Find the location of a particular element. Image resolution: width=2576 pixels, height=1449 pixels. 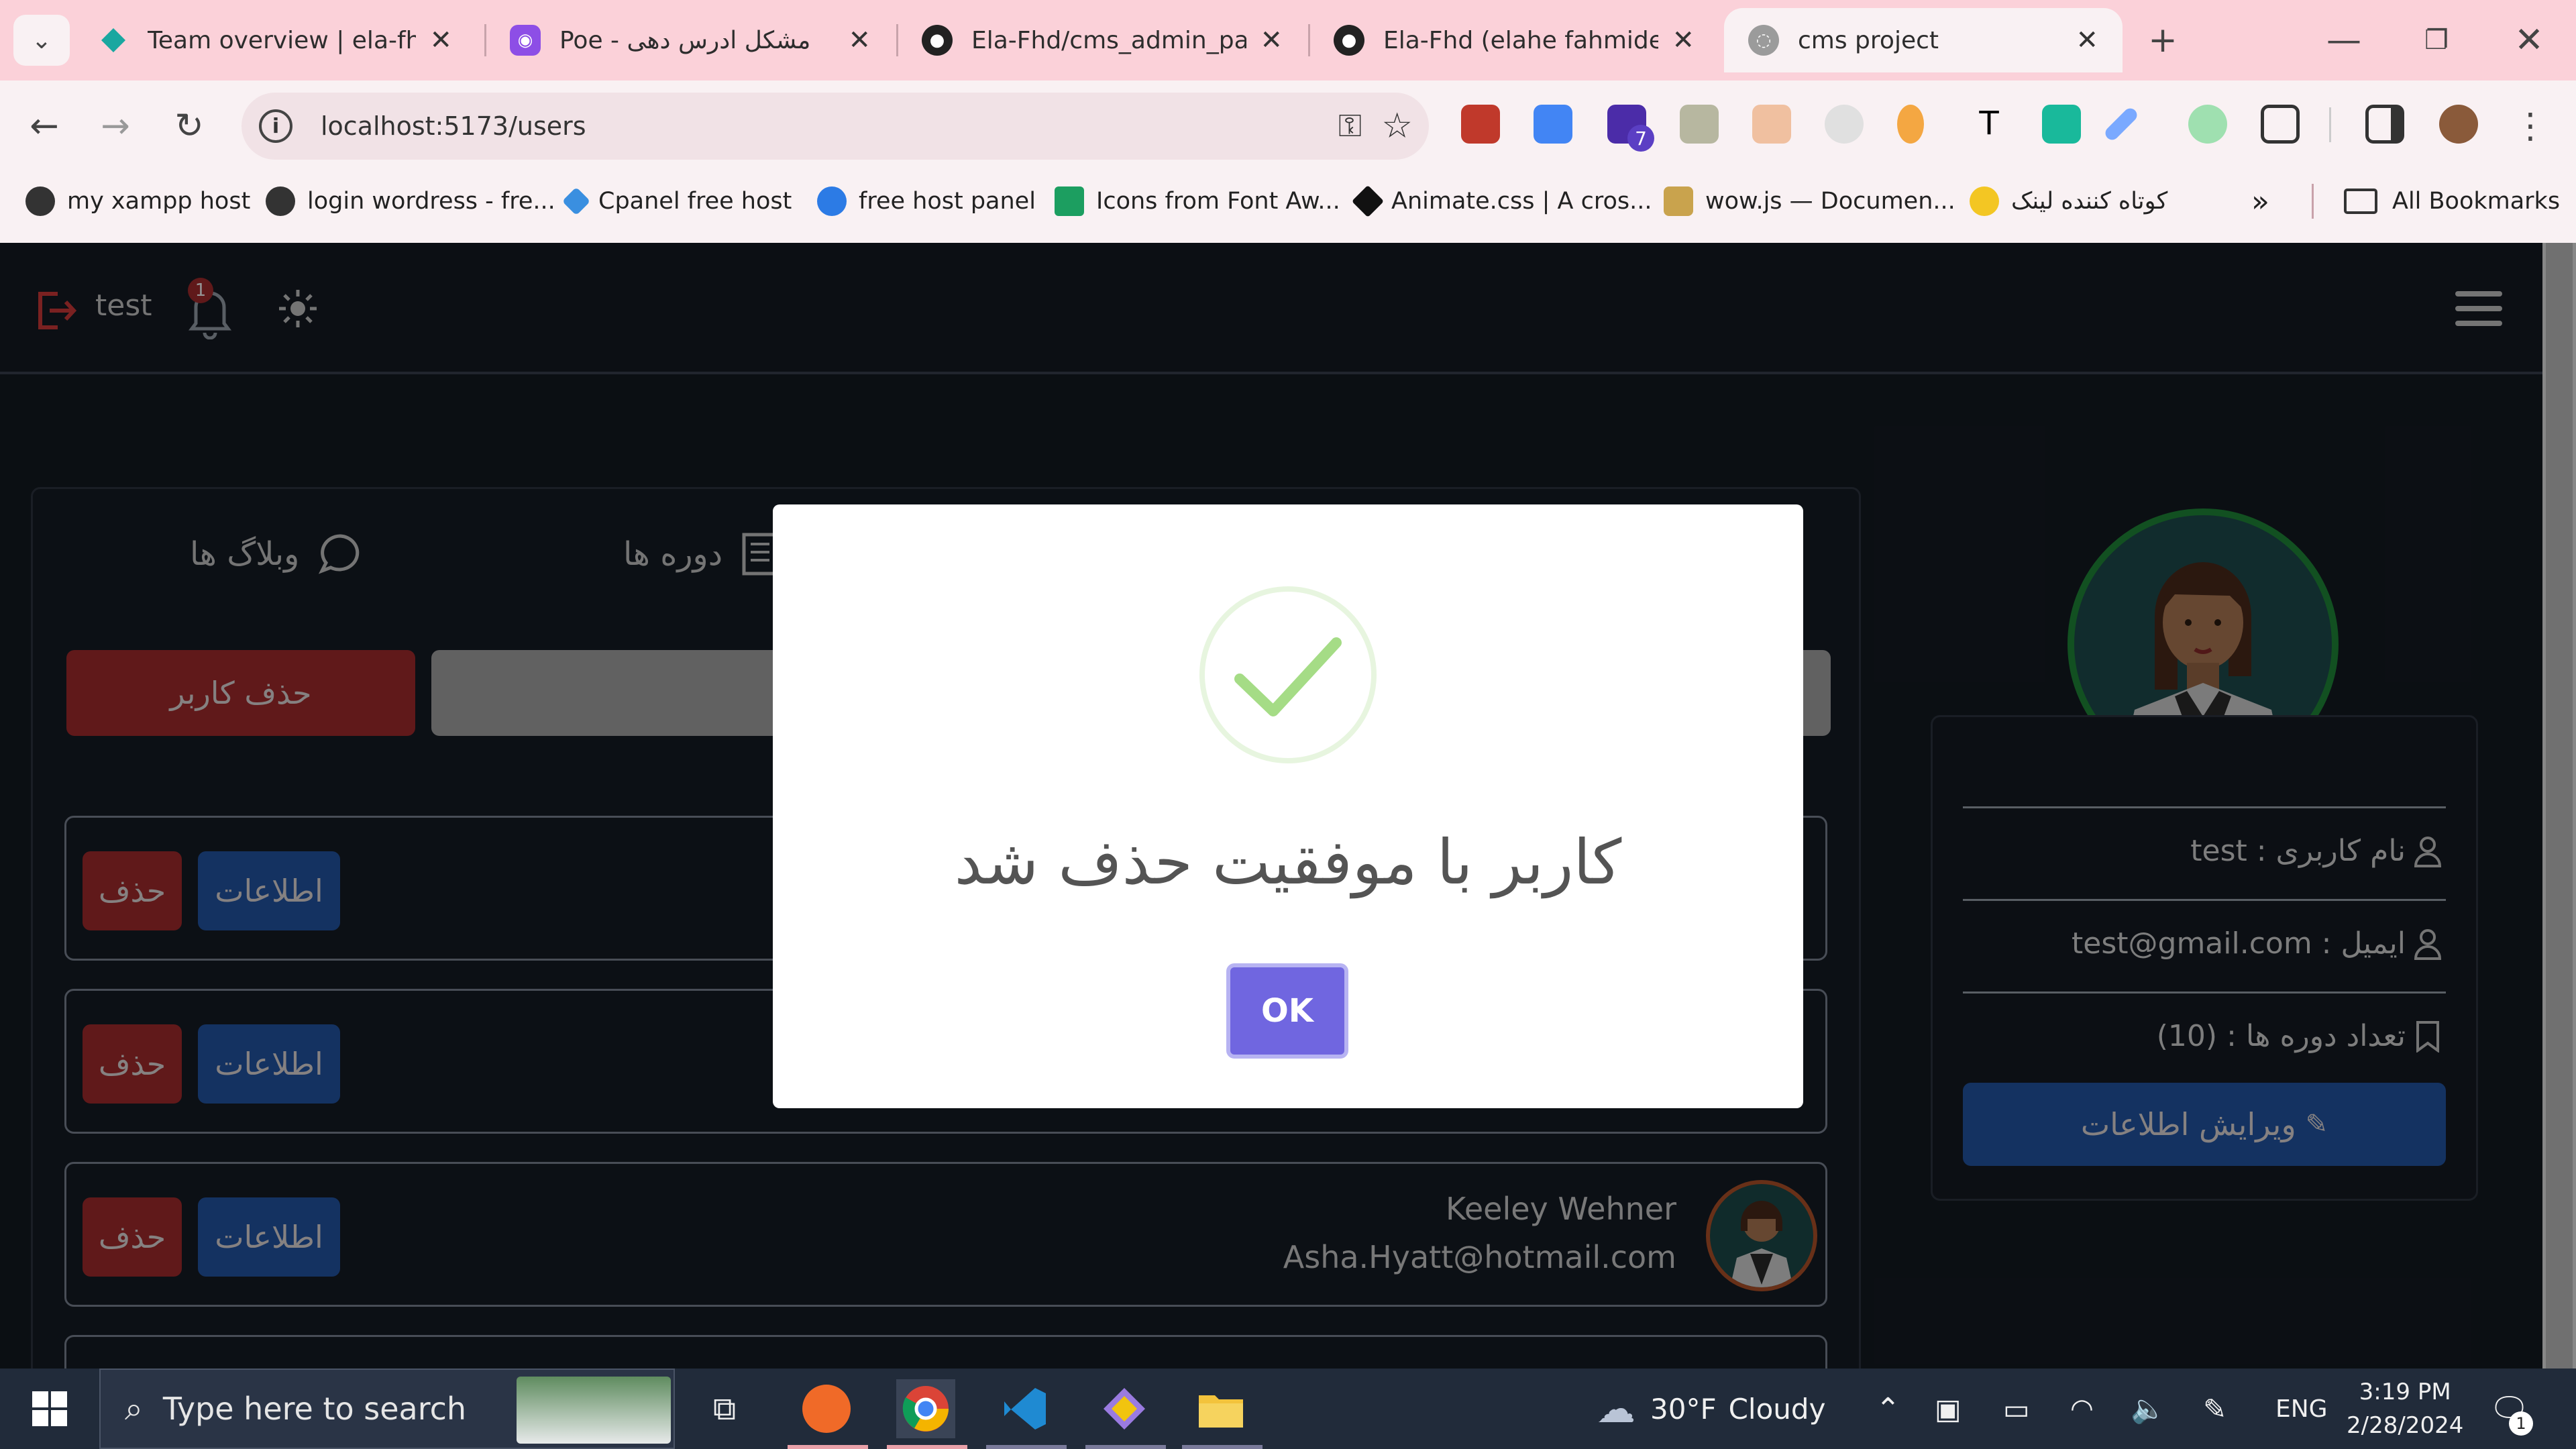

w3-icon is located at coordinates (1069, 201).